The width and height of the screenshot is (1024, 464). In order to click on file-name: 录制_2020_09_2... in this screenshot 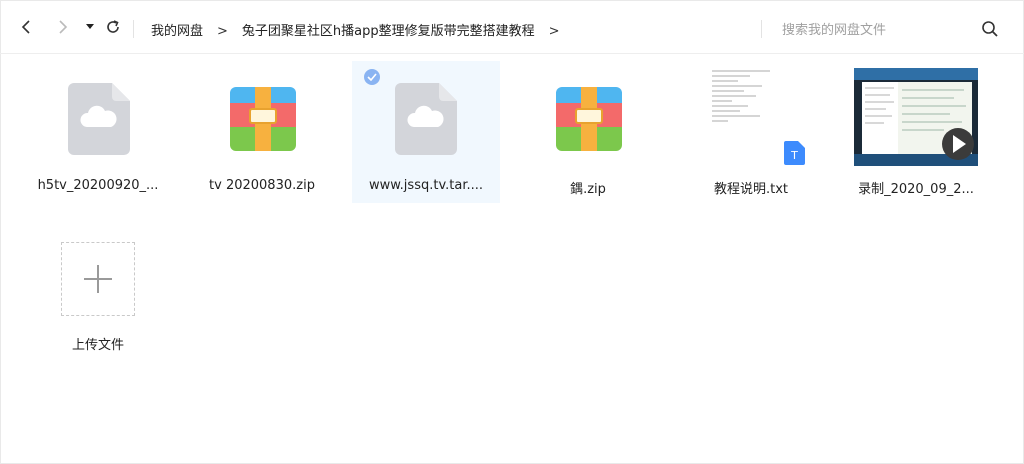, I will do `click(916, 189)`.